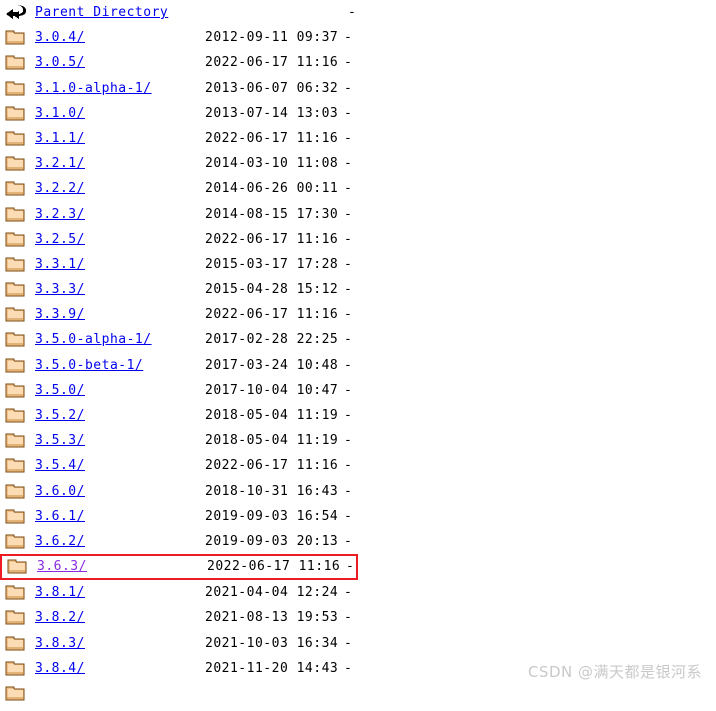  What do you see at coordinates (60, 668) in the screenshot?
I see `directory-link: 3.8.4/` at bounding box center [60, 668].